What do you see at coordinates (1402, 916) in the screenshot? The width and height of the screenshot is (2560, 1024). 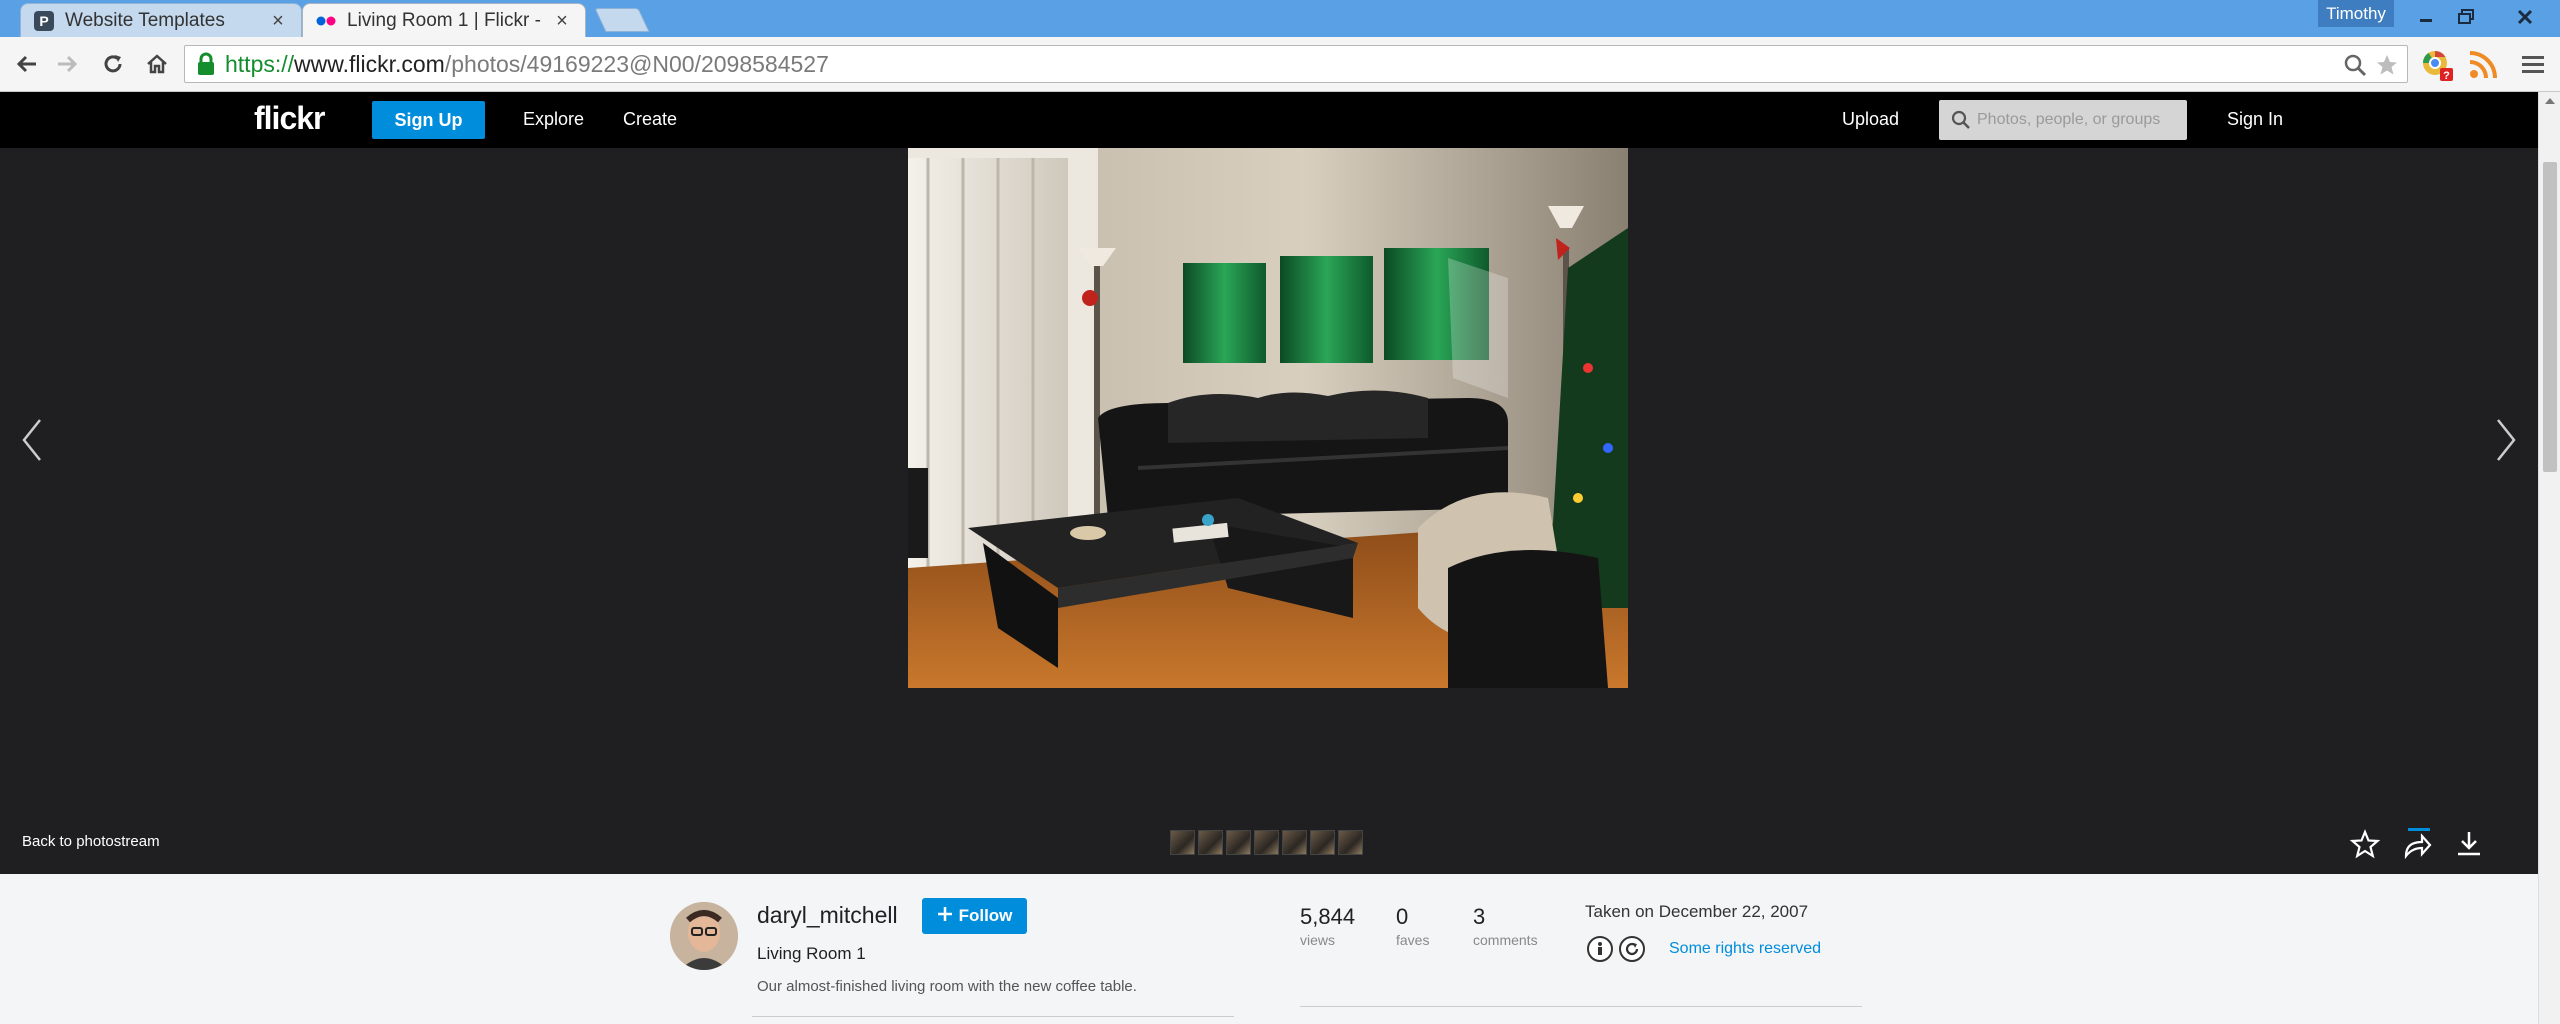 I see `stat-value: 0` at bounding box center [1402, 916].